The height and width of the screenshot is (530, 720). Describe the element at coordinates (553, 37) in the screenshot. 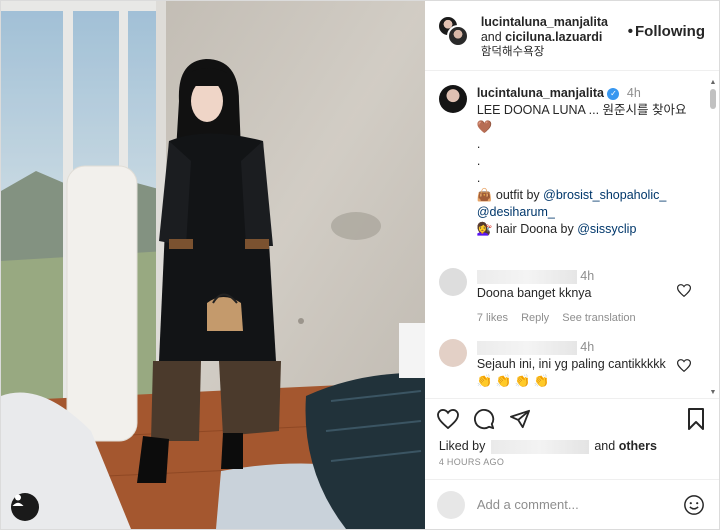

I see `collaborator-username: ciciluna.lazuardi` at that location.